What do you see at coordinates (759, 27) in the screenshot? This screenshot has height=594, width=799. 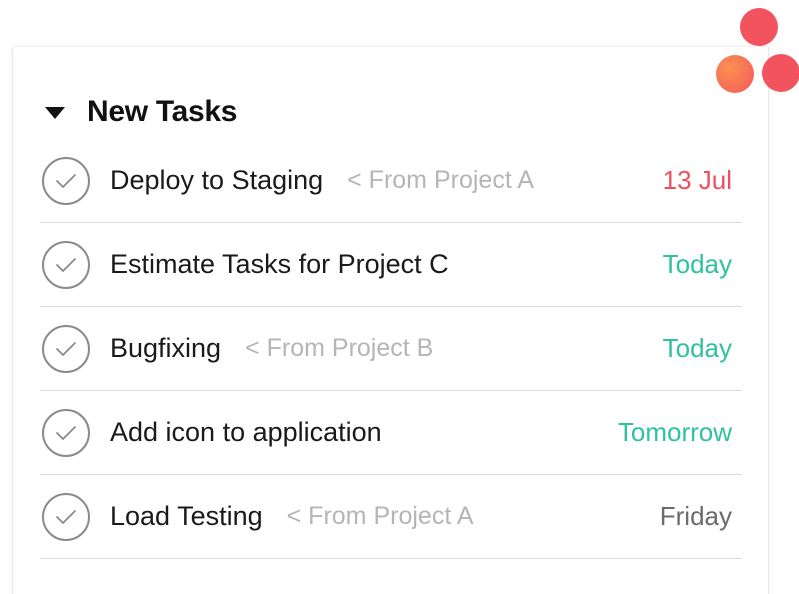 I see `logo-dot-top` at bounding box center [759, 27].